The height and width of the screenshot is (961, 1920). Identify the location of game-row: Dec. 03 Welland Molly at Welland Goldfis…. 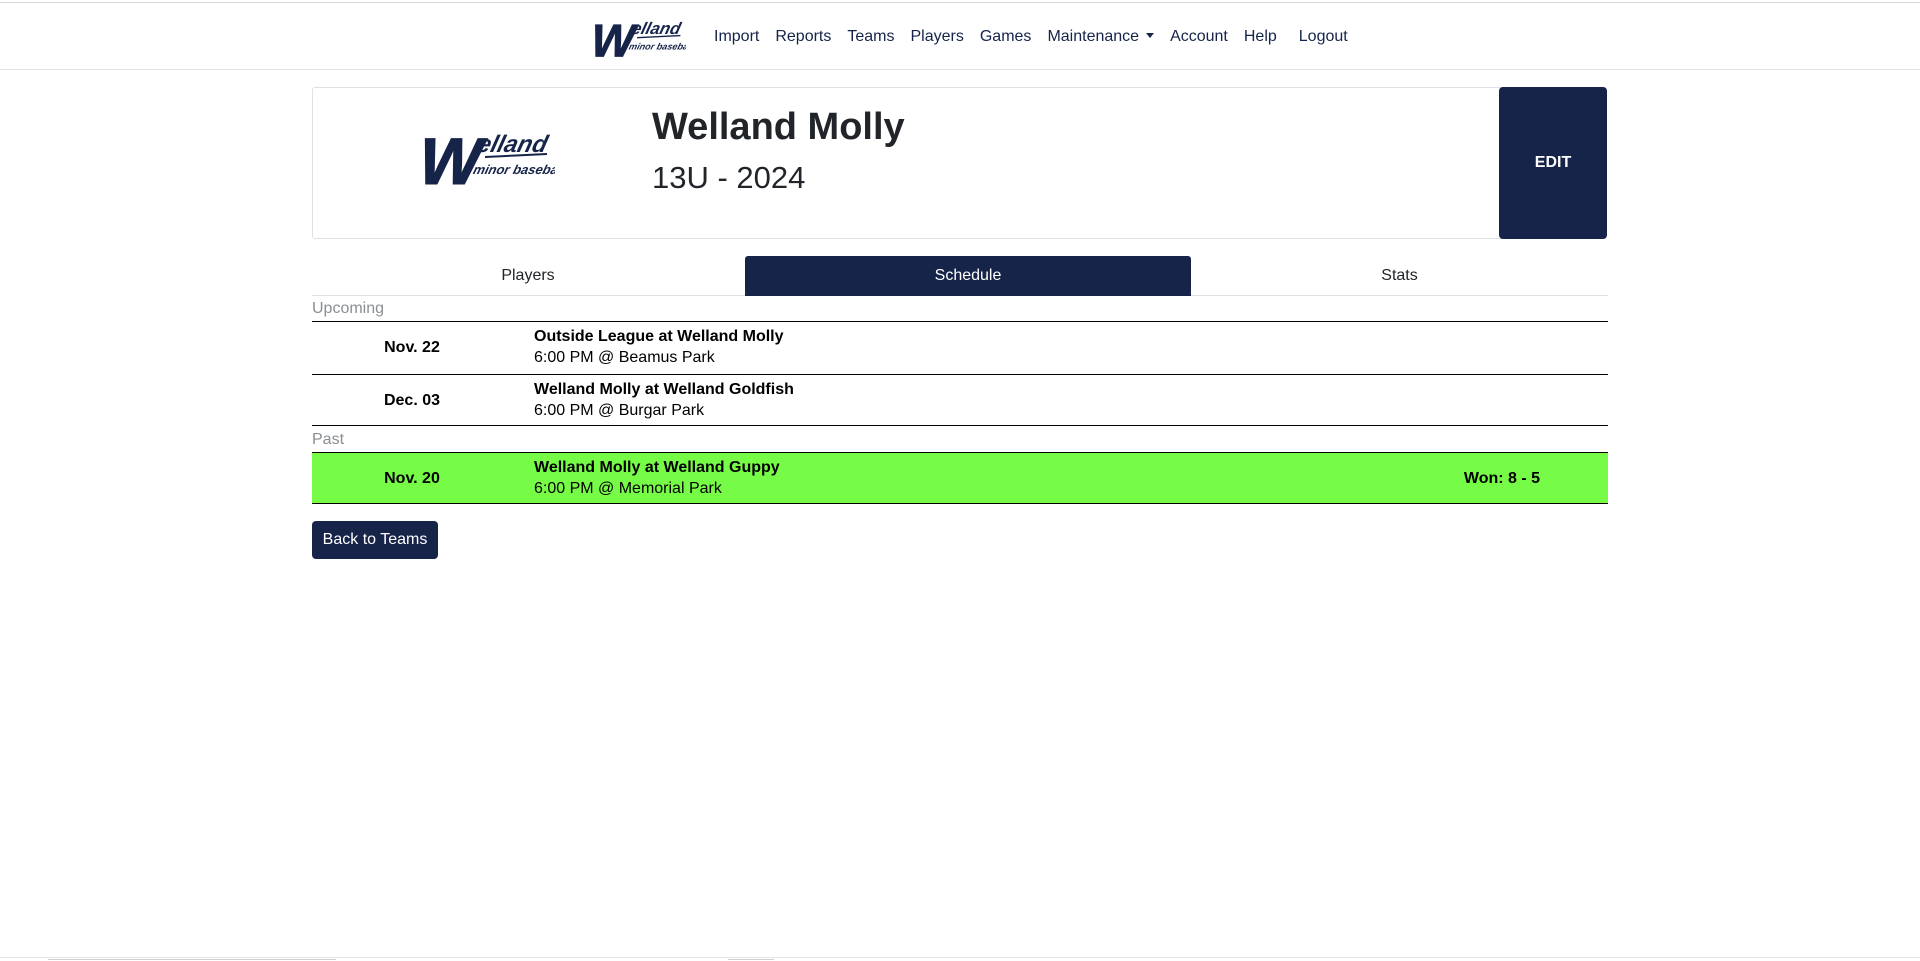
(960, 400).